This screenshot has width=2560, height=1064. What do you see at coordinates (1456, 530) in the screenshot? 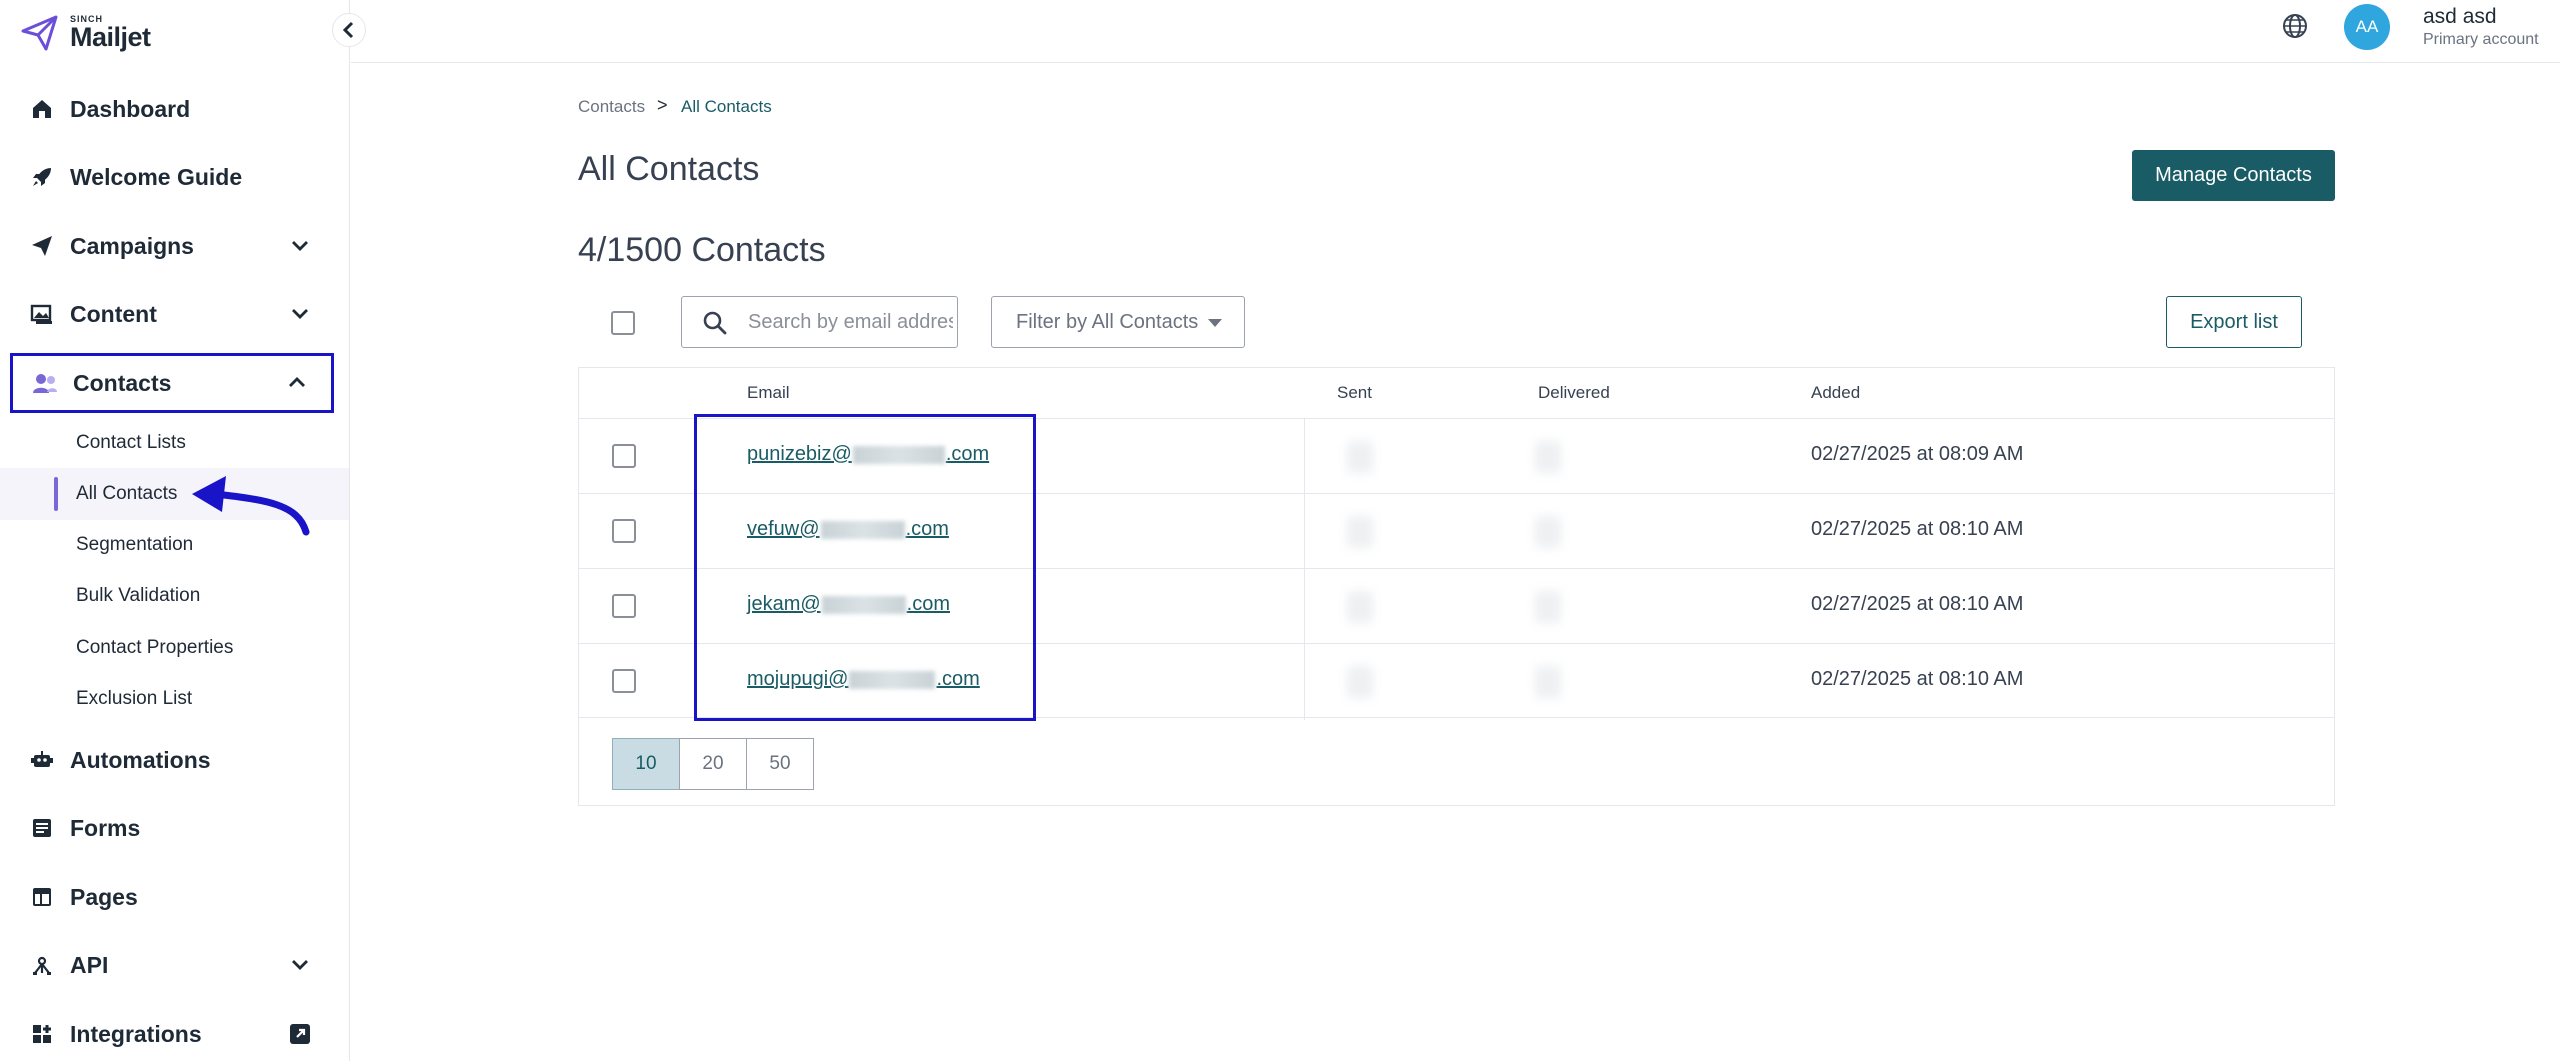
I see `table-row: vefuw@ .com 02/27/2025 at 08:10 AM` at bounding box center [1456, 530].